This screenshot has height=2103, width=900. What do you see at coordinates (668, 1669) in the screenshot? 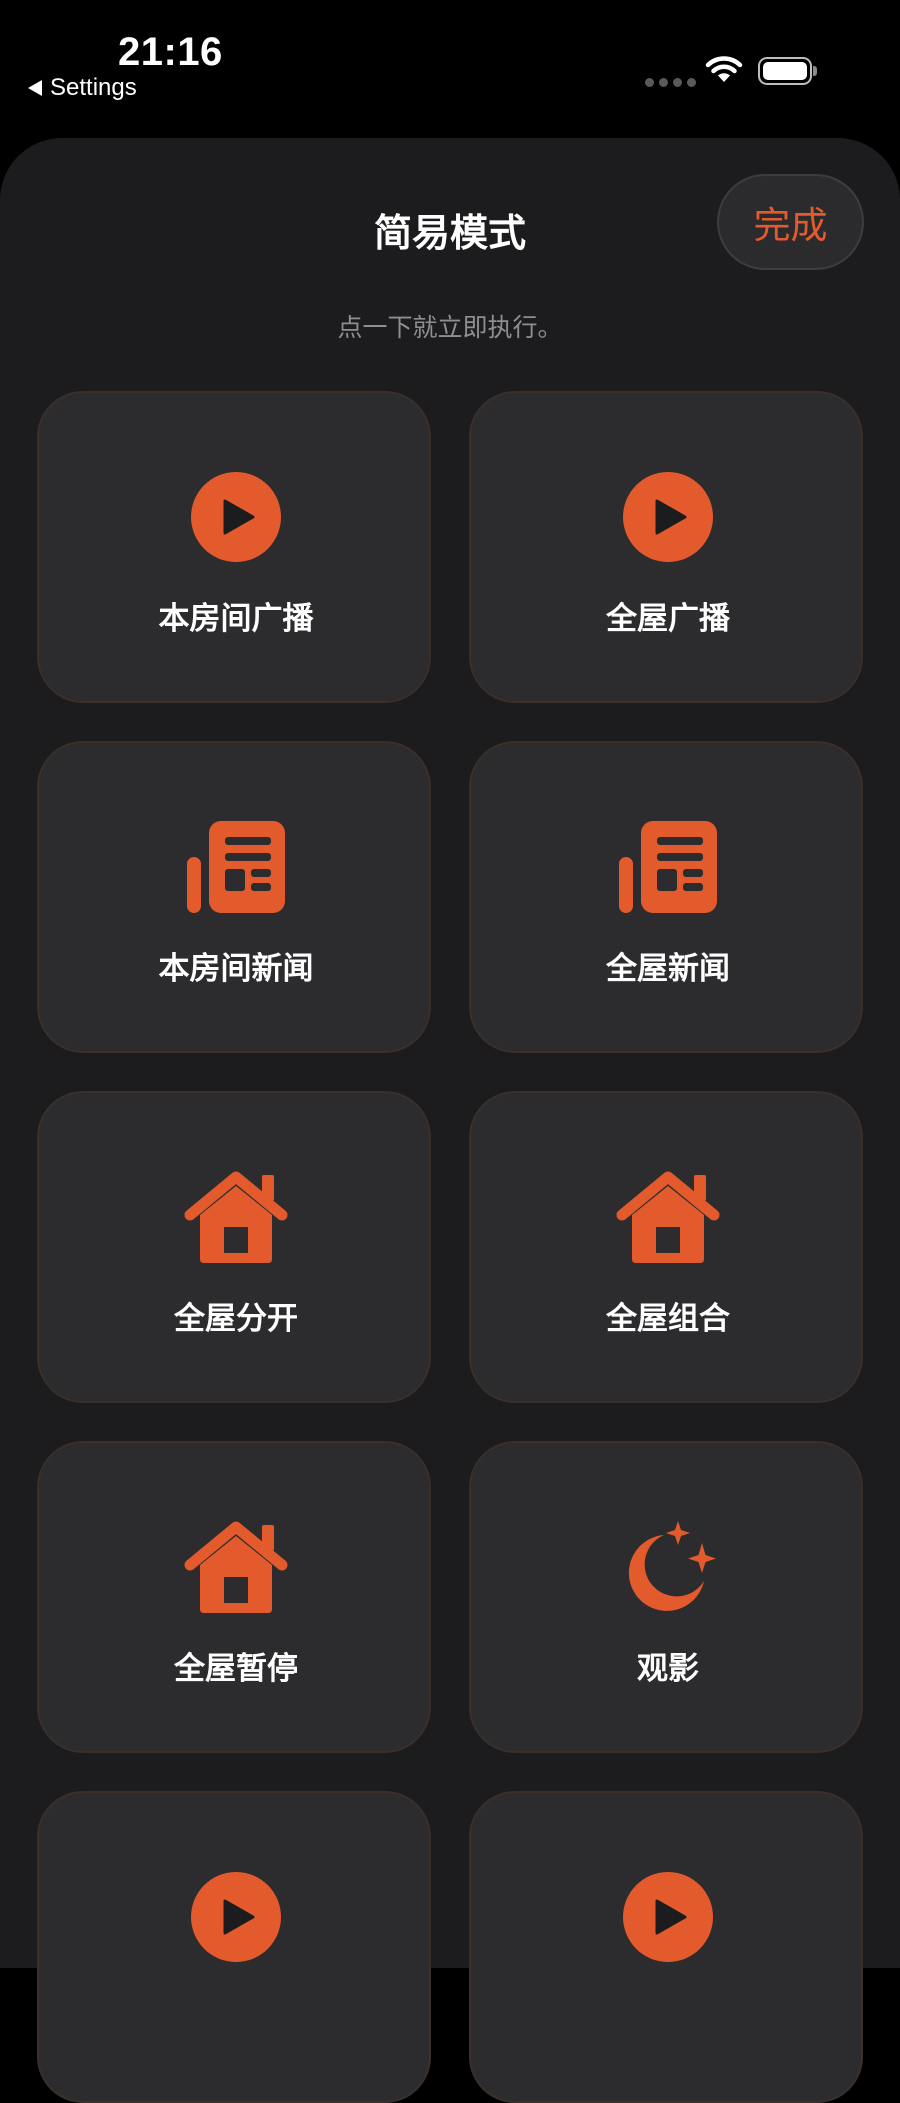
I see `shortcut-tile-label: 观影` at bounding box center [668, 1669].